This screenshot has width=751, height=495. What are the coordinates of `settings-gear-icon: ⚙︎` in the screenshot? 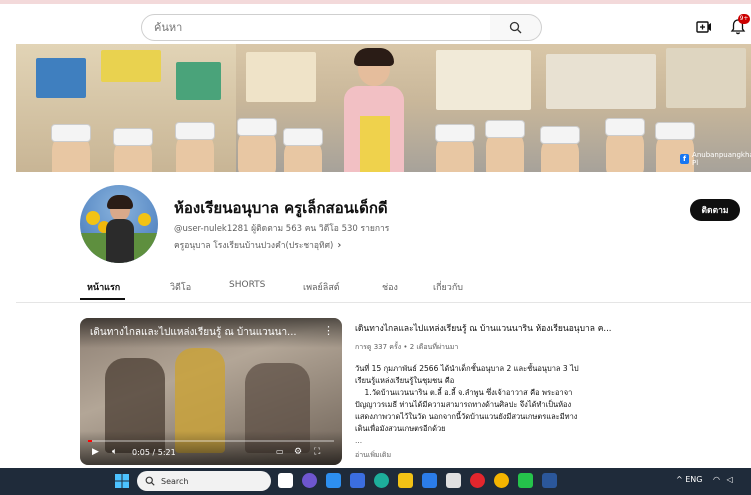 It's located at (298, 452).